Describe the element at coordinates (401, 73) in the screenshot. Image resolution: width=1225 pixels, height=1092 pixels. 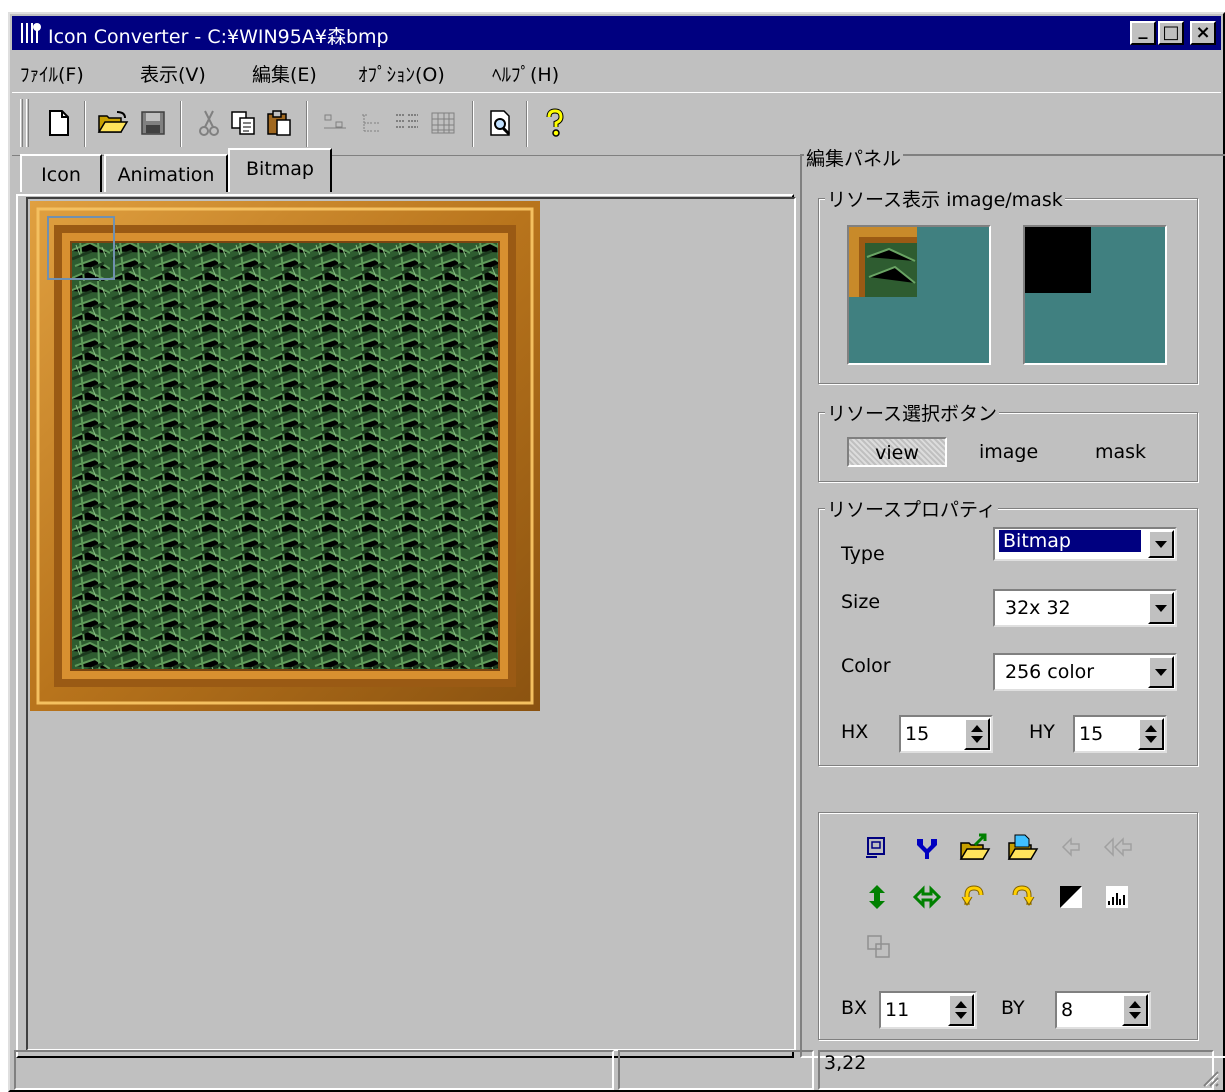
I see `menu-options: ｵﾌﾟｼｮﾝ(O)` at that location.